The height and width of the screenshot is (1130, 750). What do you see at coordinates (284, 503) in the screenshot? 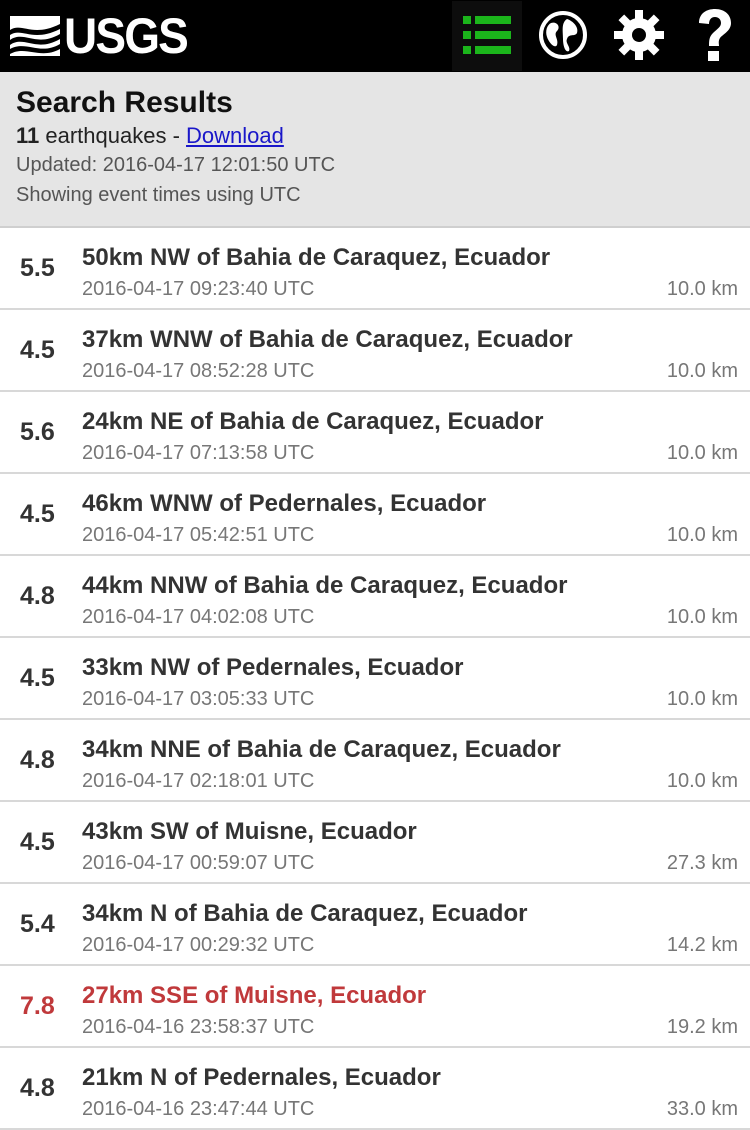
I see `location: 46km WNW of Pedernales, Ecuador` at bounding box center [284, 503].